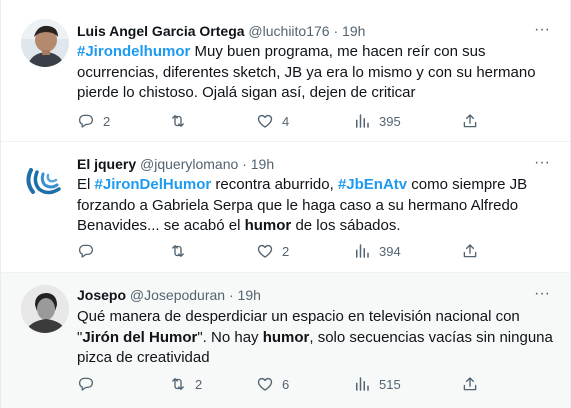 This screenshot has height=408, width=571. What do you see at coordinates (288, 31) in the screenshot?
I see `user-handle: @luchiito176` at bounding box center [288, 31].